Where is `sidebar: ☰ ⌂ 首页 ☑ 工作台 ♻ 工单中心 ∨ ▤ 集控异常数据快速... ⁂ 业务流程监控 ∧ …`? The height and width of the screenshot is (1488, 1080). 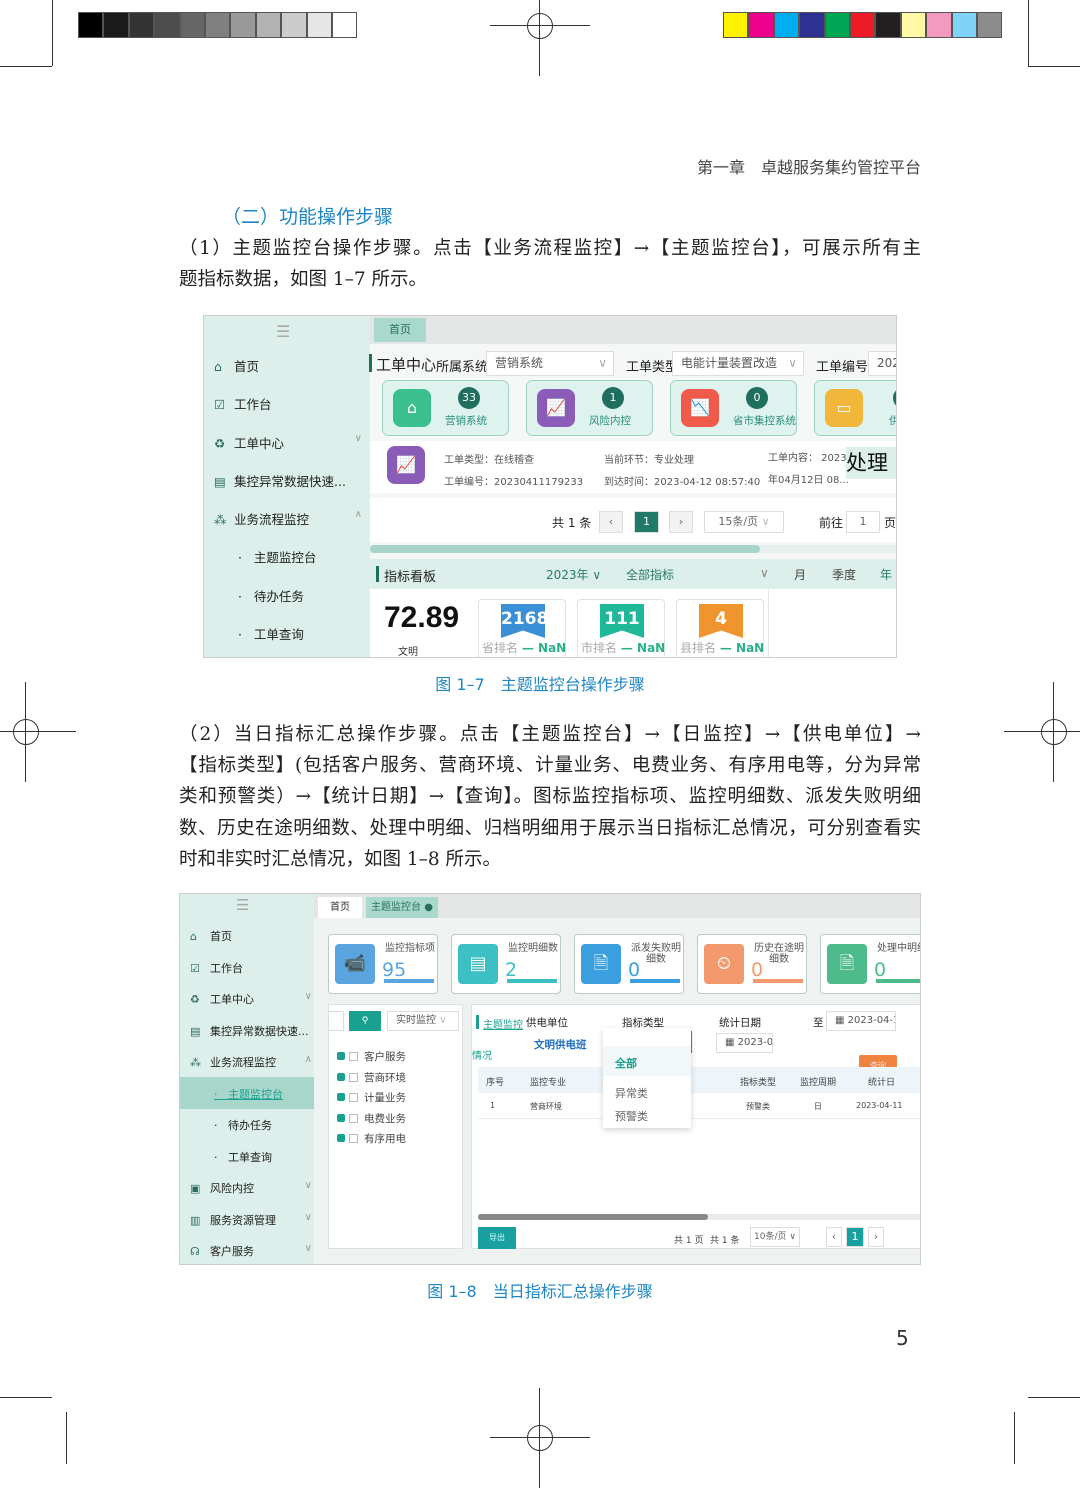 sidebar: ☰ ⌂ 首页 ☑ 工作台 ♻ 工单中心 ∨ ▤ 集控异常数据快速... ⁂ 业务流程监控 ∧ … is located at coordinates (287, 486).